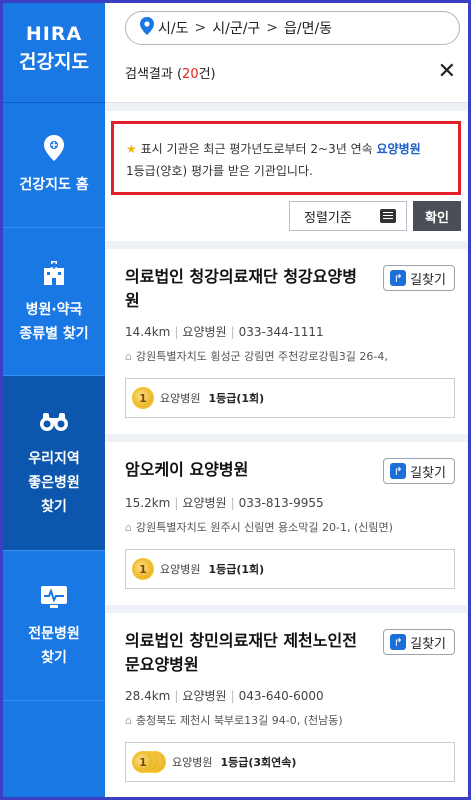 The height and width of the screenshot is (800, 471). What do you see at coordinates (54, 321) in the screenshot?
I see `sidebar-item-label: 병원·약국 종류별 찾기` at bounding box center [54, 321].